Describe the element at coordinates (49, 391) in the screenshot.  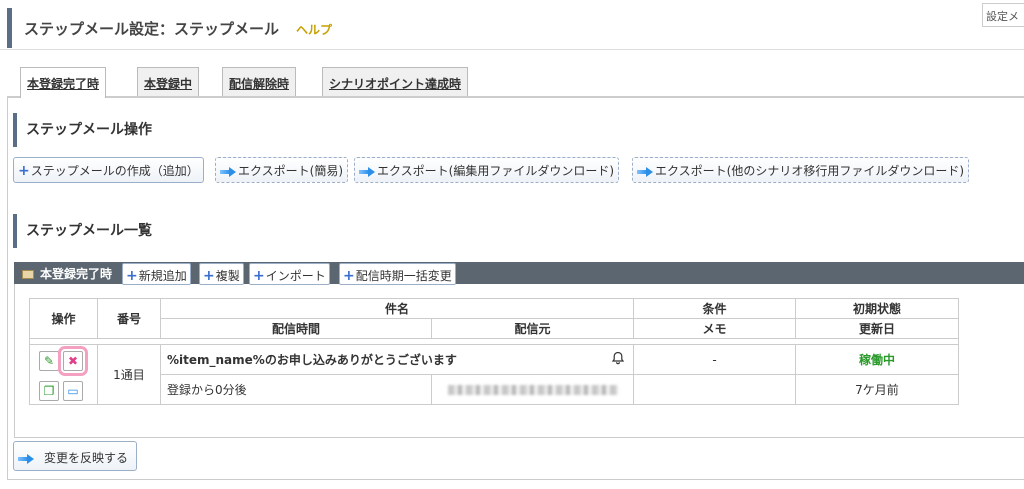
I see `copy-icon: ❐` at that location.